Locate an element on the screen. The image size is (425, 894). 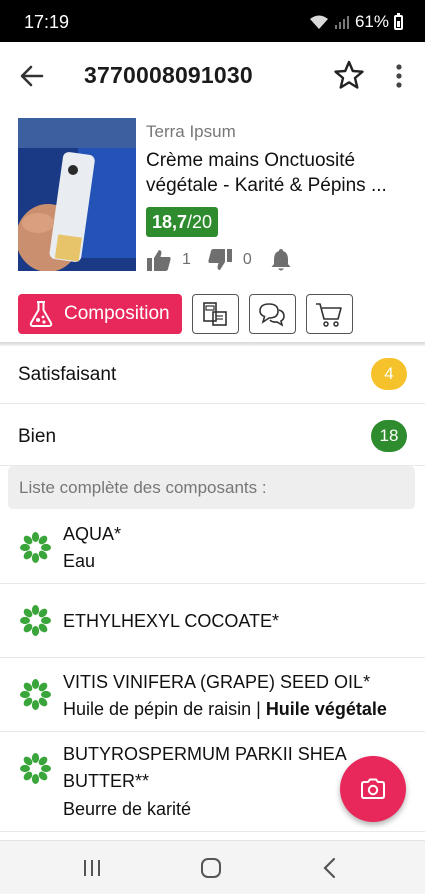
flask-icon is located at coordinates (41, 314).